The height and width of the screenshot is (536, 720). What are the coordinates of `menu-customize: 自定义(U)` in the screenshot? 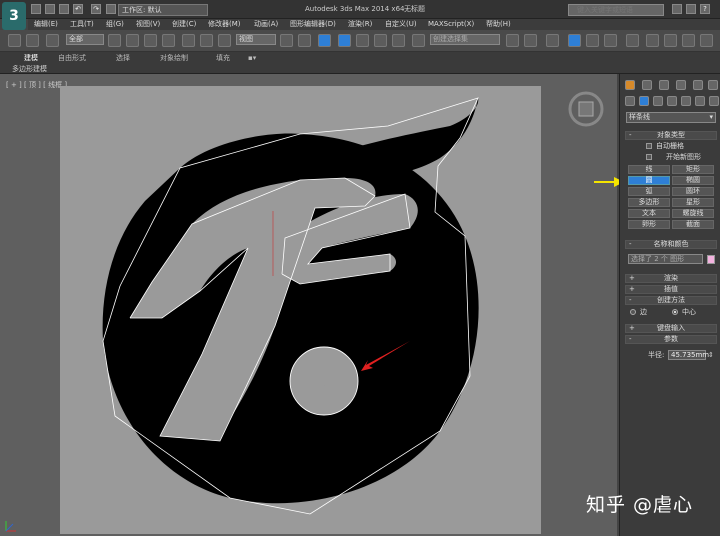 It's located at (401, 24).